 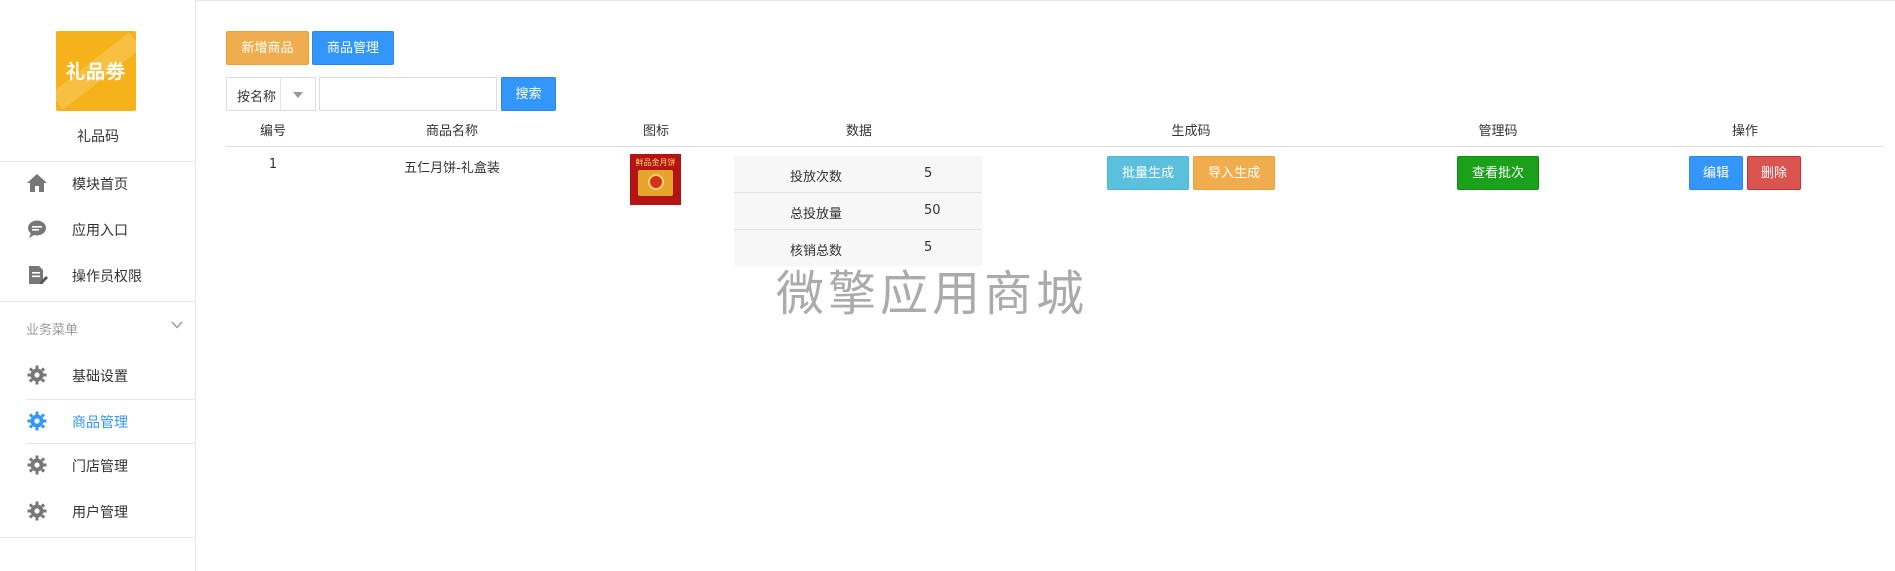 What do you see at coordinates (655, 179) in the screenshot?
I see `product-thumbnail: 鲜品金月饼` at bounding box center [655, 179].